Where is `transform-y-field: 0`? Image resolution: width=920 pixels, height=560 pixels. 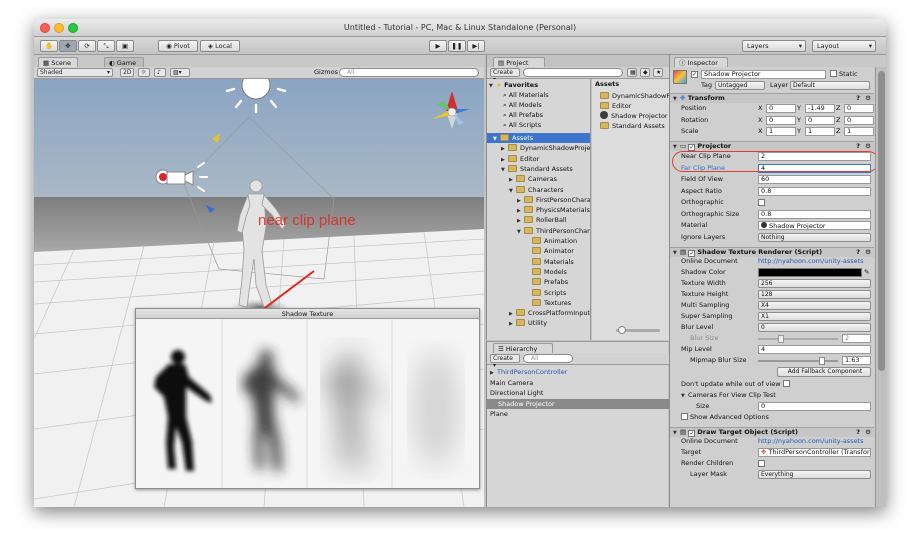
transform-y-field: 0 is located at coordinates (820, 120).